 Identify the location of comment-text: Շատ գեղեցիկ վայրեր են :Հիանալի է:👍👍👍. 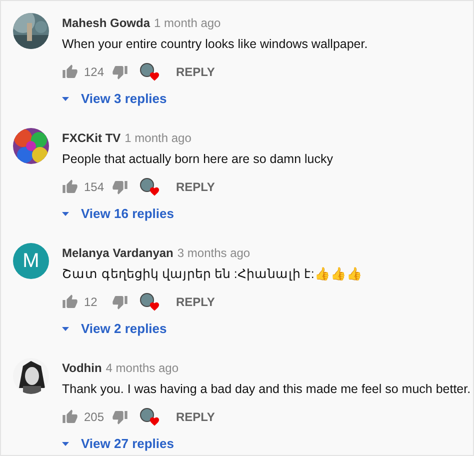
(212, 274).